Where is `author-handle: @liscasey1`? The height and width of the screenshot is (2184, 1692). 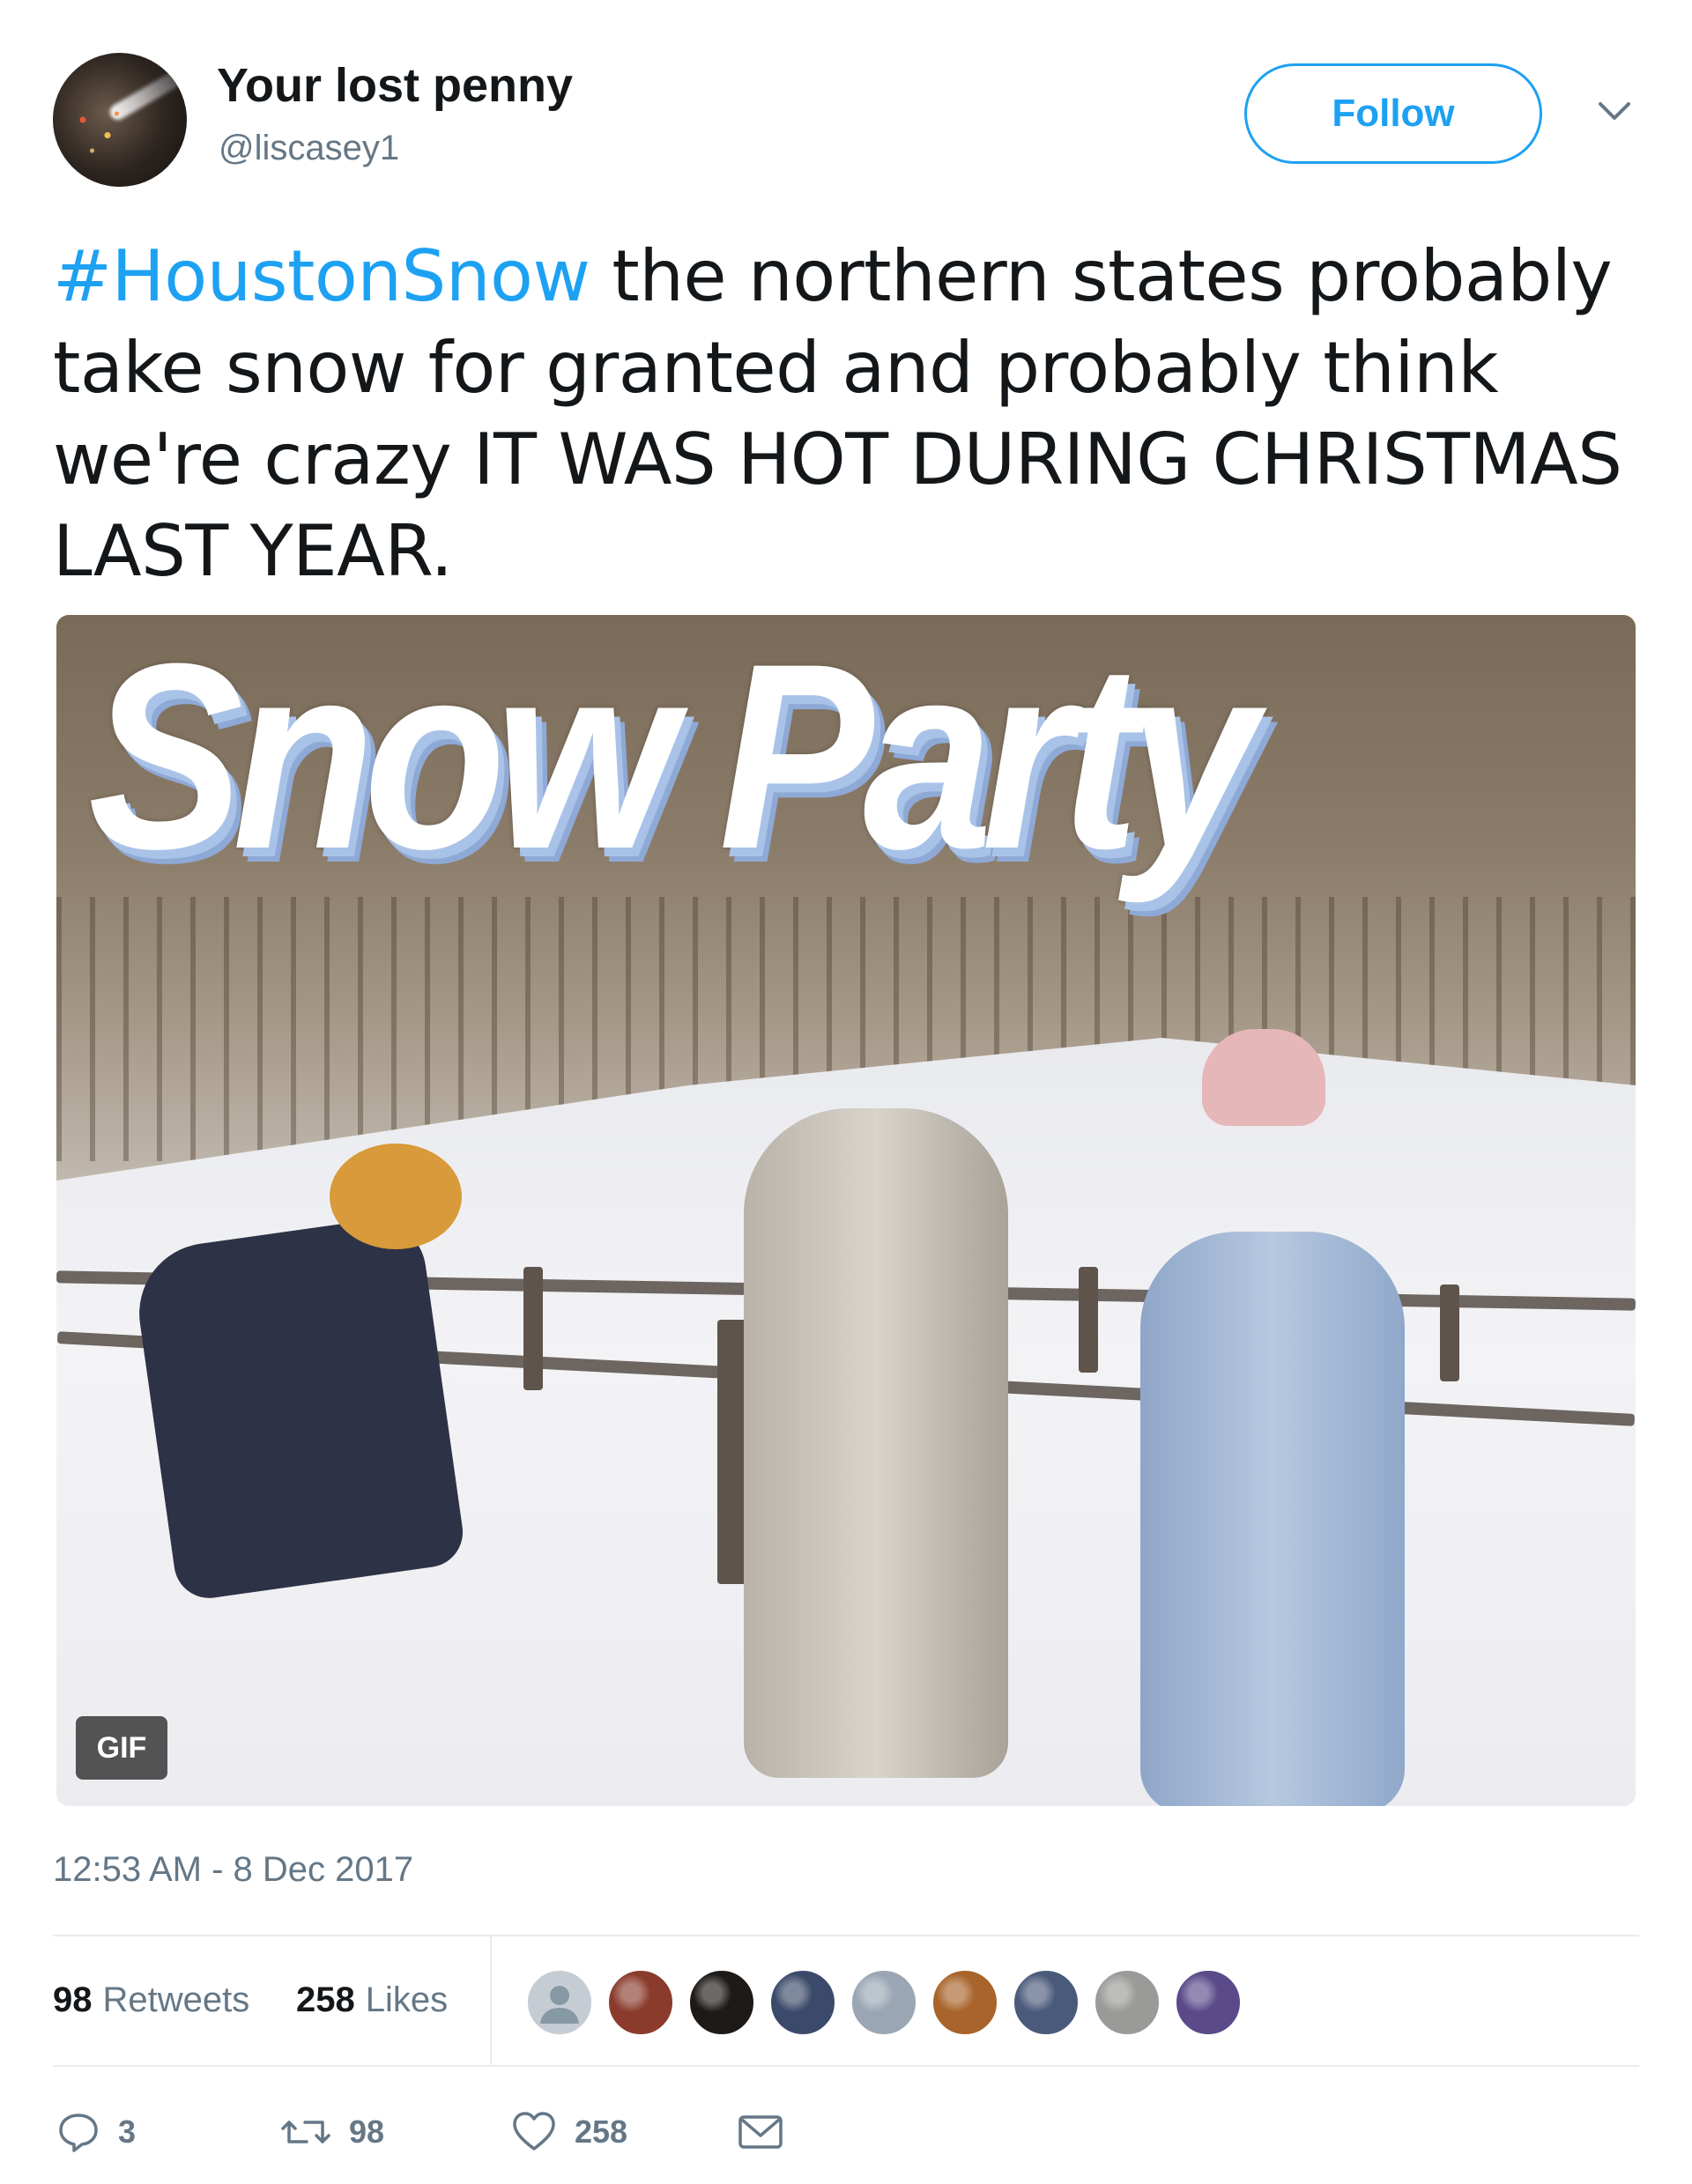
author-handle: @liscasey1 is located at coordinates (309, 148).